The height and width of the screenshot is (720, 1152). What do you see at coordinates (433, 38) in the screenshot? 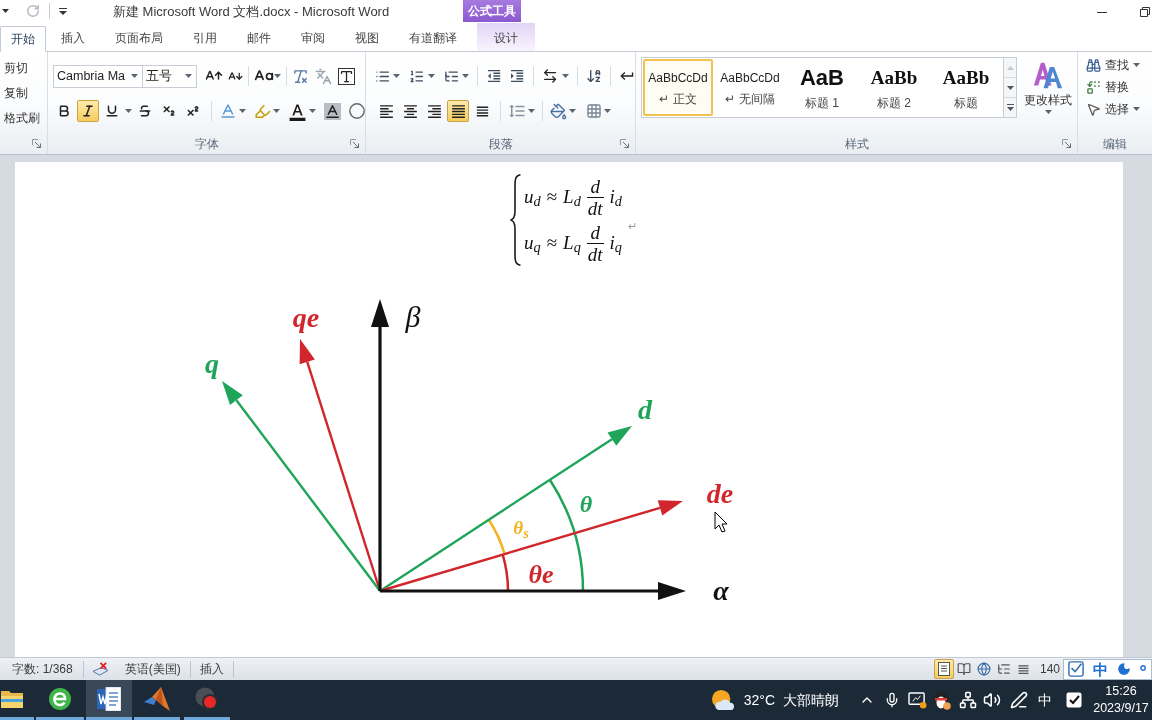
I see `ribbon-tab: 有道翻译` at bounding box center [433, 38].